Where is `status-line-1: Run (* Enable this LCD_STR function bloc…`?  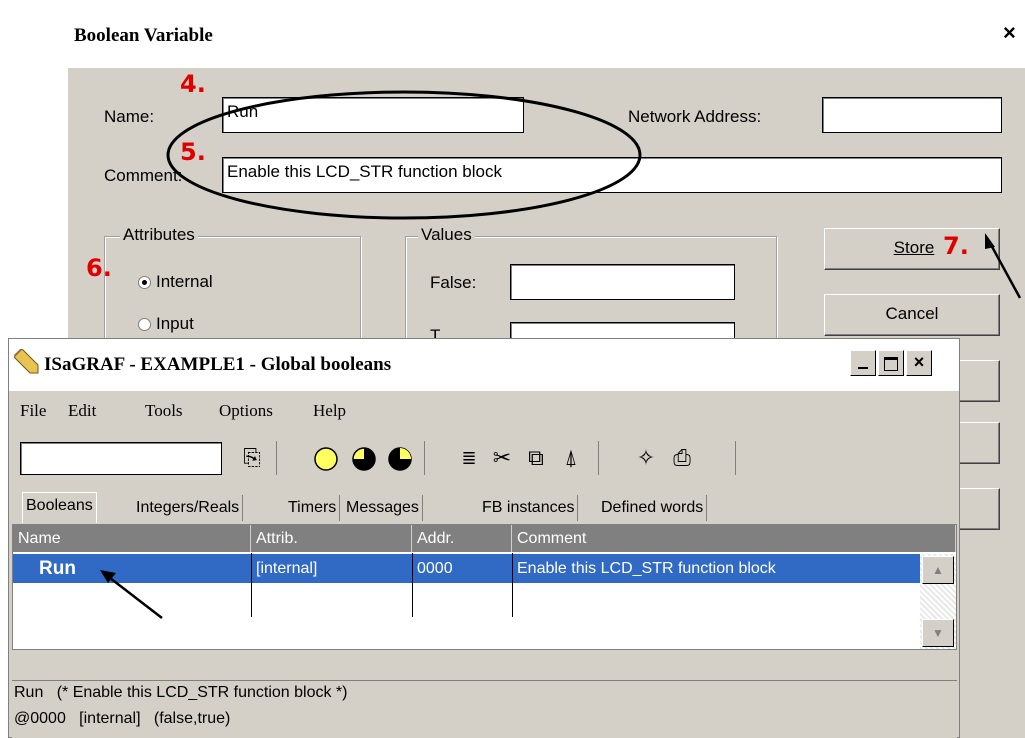
status-line-1: Run (* Enable this LCD_STR function bloc… is located at coordinates (181, 692).